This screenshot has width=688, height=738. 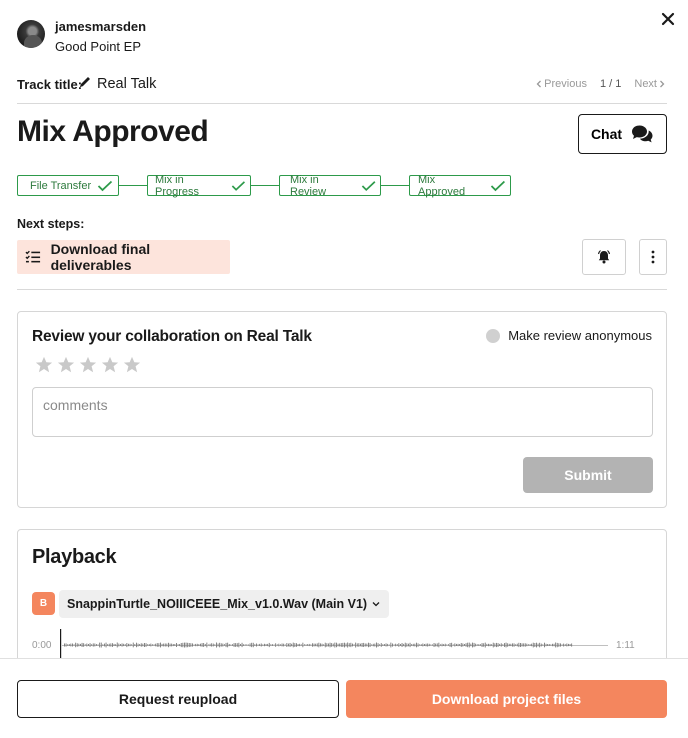 I want to click on request-reupload-button: Request reupload, so click(x=178, y=699).